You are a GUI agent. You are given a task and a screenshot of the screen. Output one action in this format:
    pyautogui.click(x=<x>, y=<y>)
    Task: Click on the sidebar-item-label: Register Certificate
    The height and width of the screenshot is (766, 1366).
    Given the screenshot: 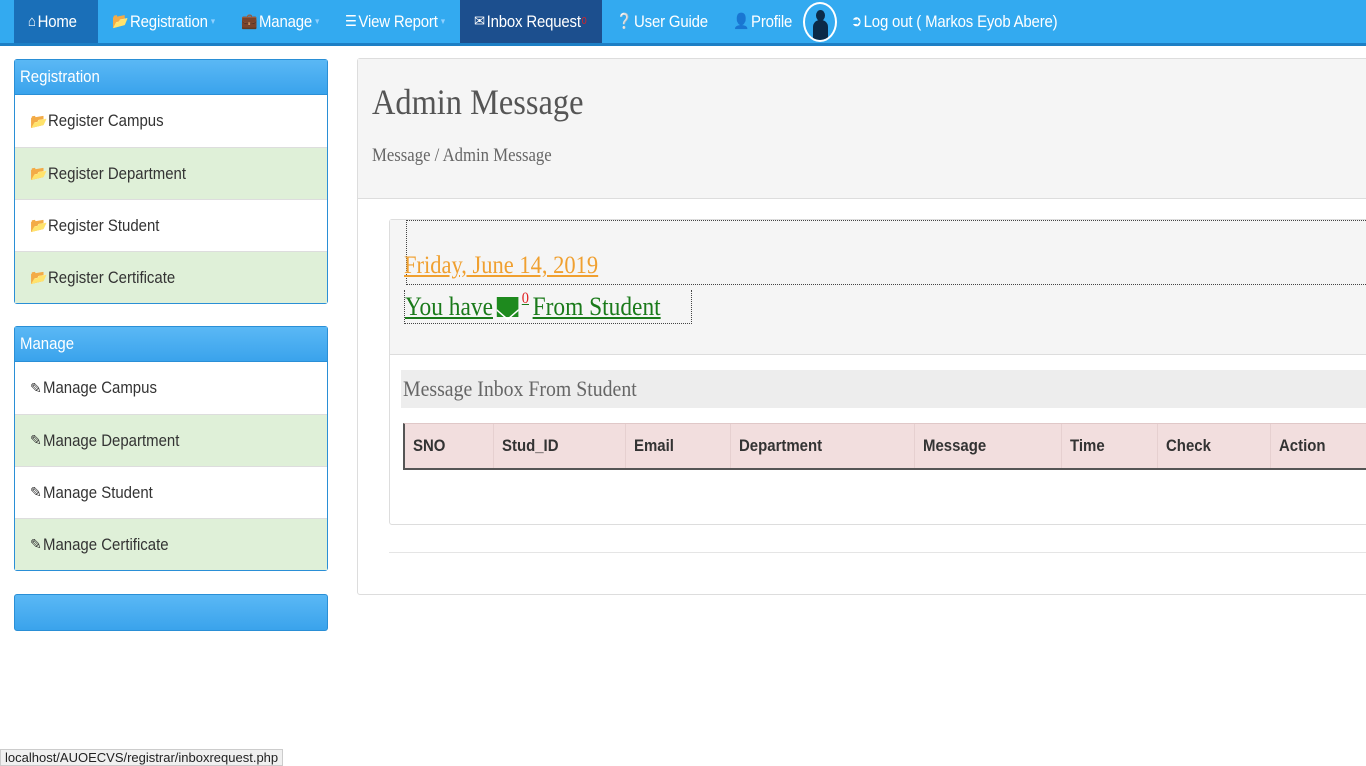 What is the action you would take?
    pyautogui.click(x=112, y=277)
    